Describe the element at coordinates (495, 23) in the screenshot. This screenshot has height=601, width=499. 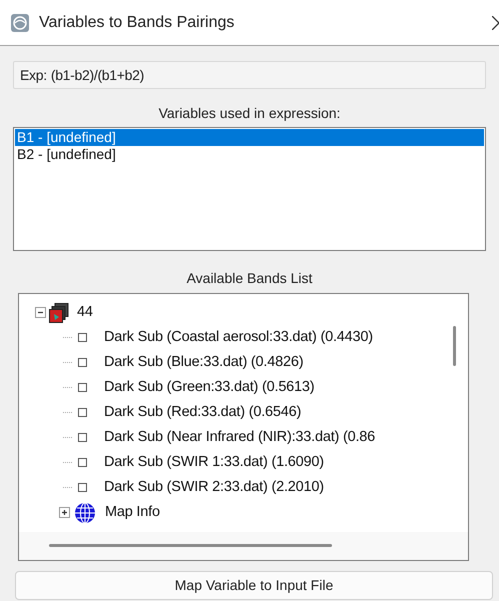
I see `close-icon` at that location.